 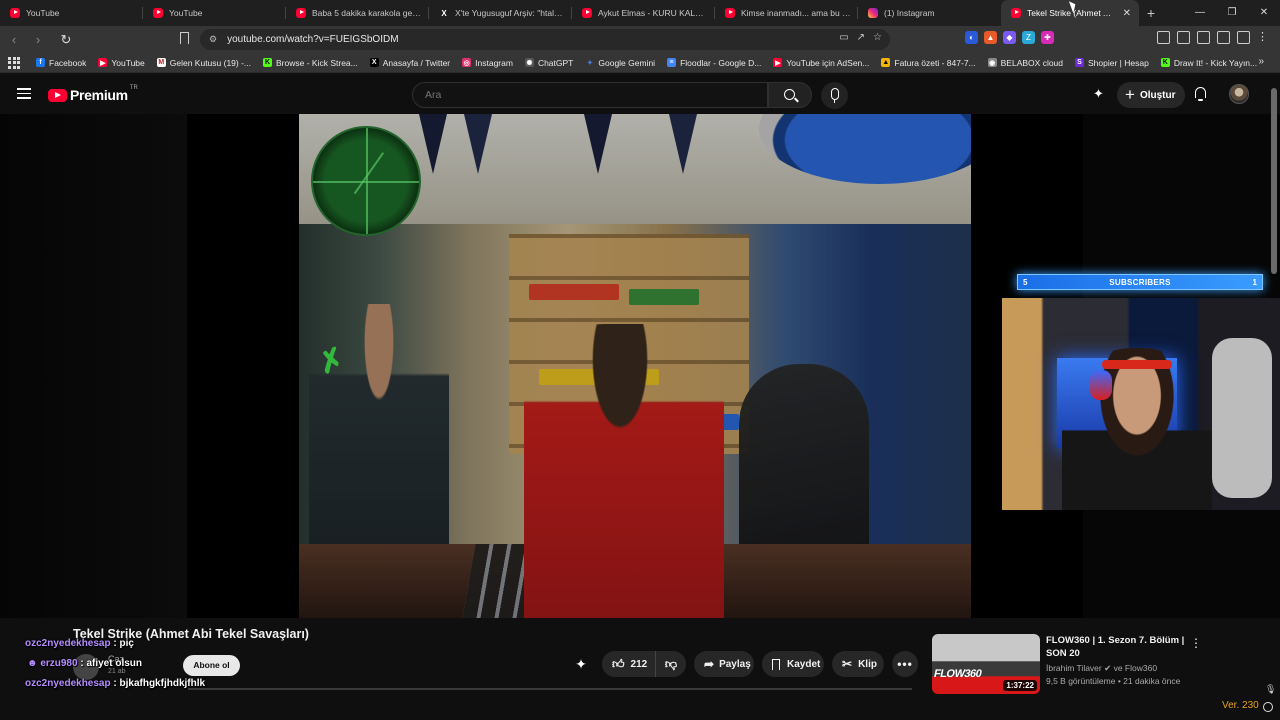 I want to click on youtube-premium-logo: Premium TR, so click(x=93, y=94).